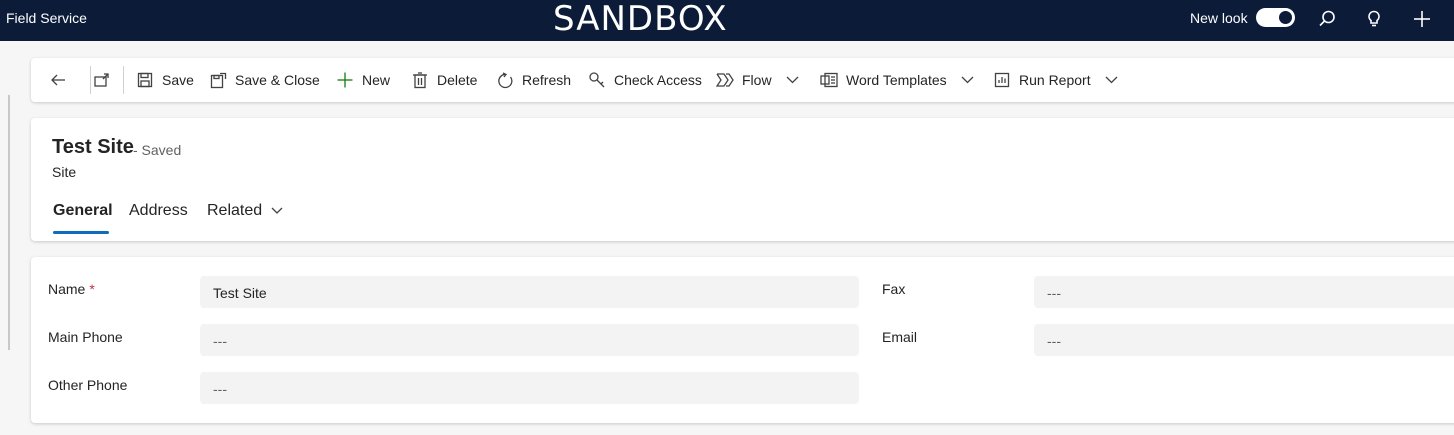 Image resolution: width=1454 pixels, height=435 pixels. I want to click on top-navigation-bar: Field Service SANDBOX New look, so click(727, 20).